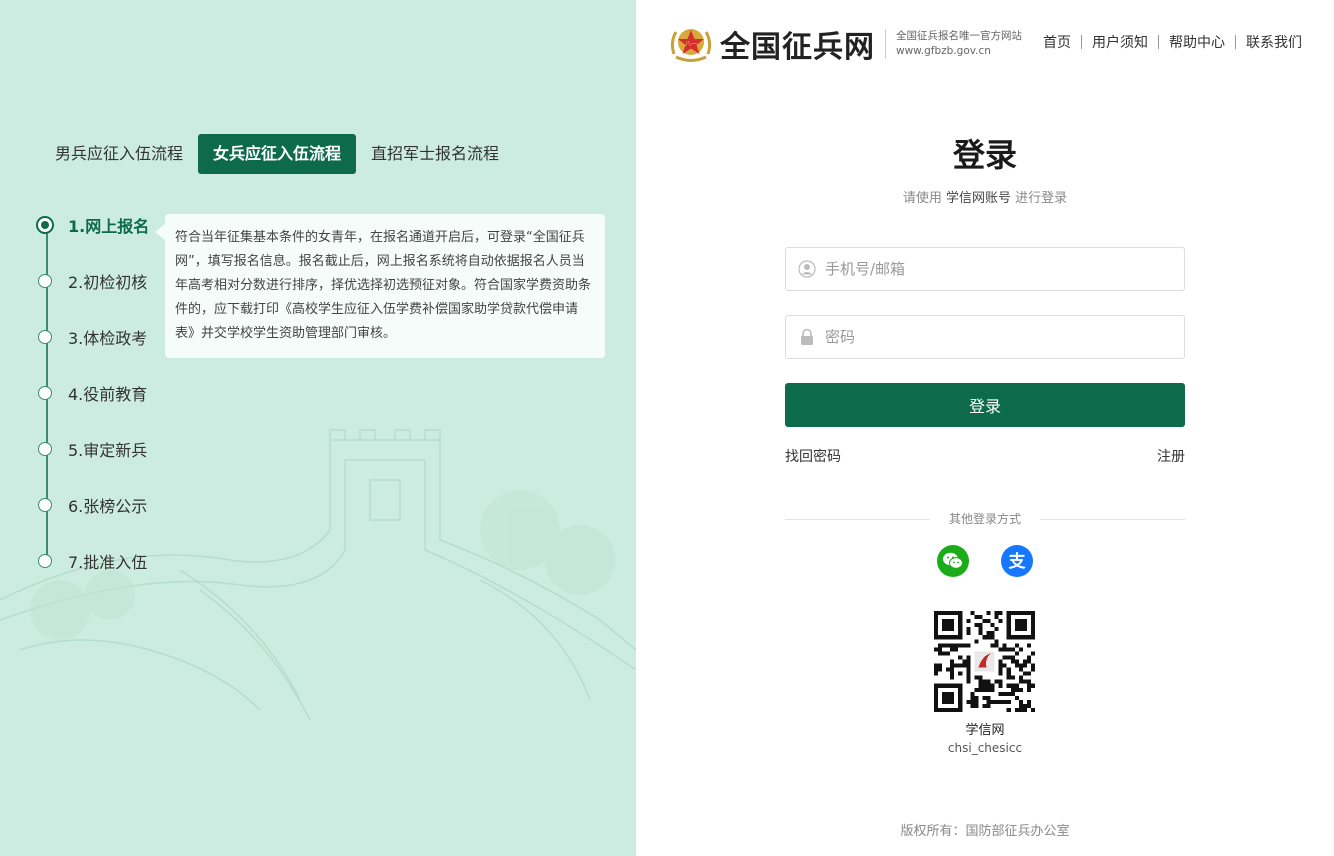  Describe the element at coordinates (1057, 42) in the screenshot. I see `nav-home: 首页` at that location.